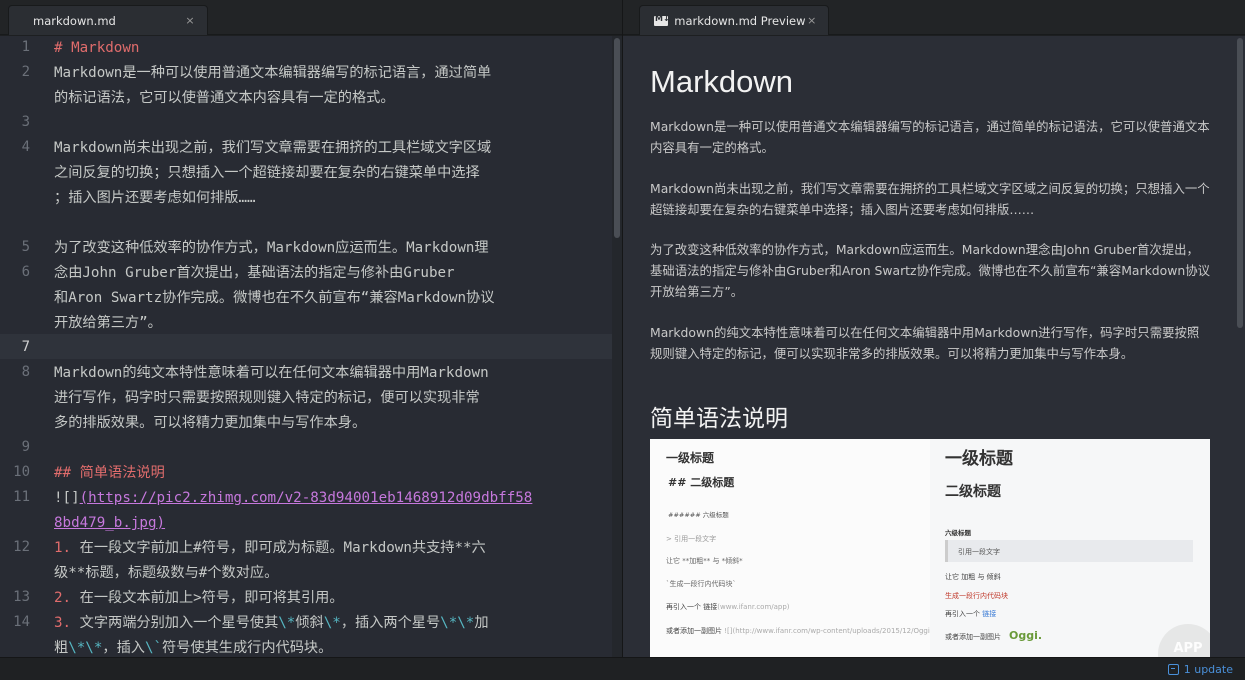  Describe the element at coordinates (617, 346) in the screenshot. I see `editor-scrollbar` at that location.